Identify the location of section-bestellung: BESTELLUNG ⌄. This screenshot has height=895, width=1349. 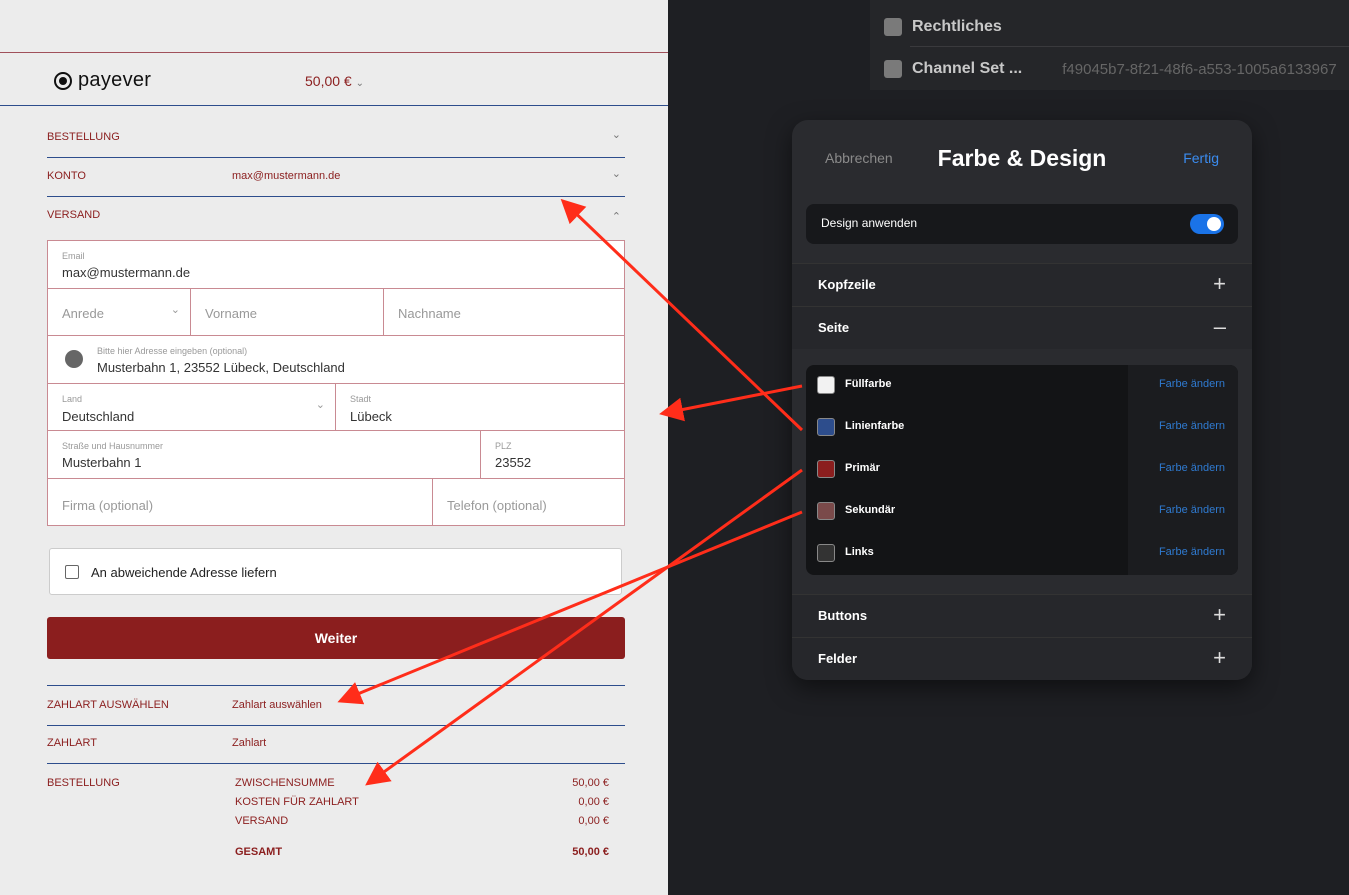
(336, 138).